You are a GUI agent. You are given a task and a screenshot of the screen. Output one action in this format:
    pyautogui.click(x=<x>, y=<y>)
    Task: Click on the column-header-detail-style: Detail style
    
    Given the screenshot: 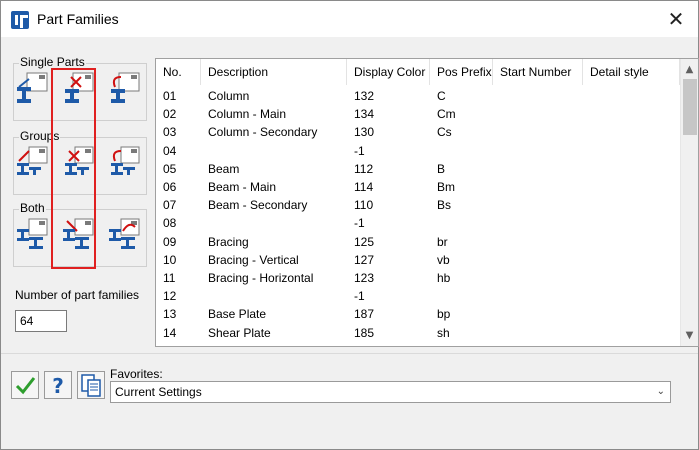 What is the action you would take?
    pyautogui.click(x=631, y=72)
    